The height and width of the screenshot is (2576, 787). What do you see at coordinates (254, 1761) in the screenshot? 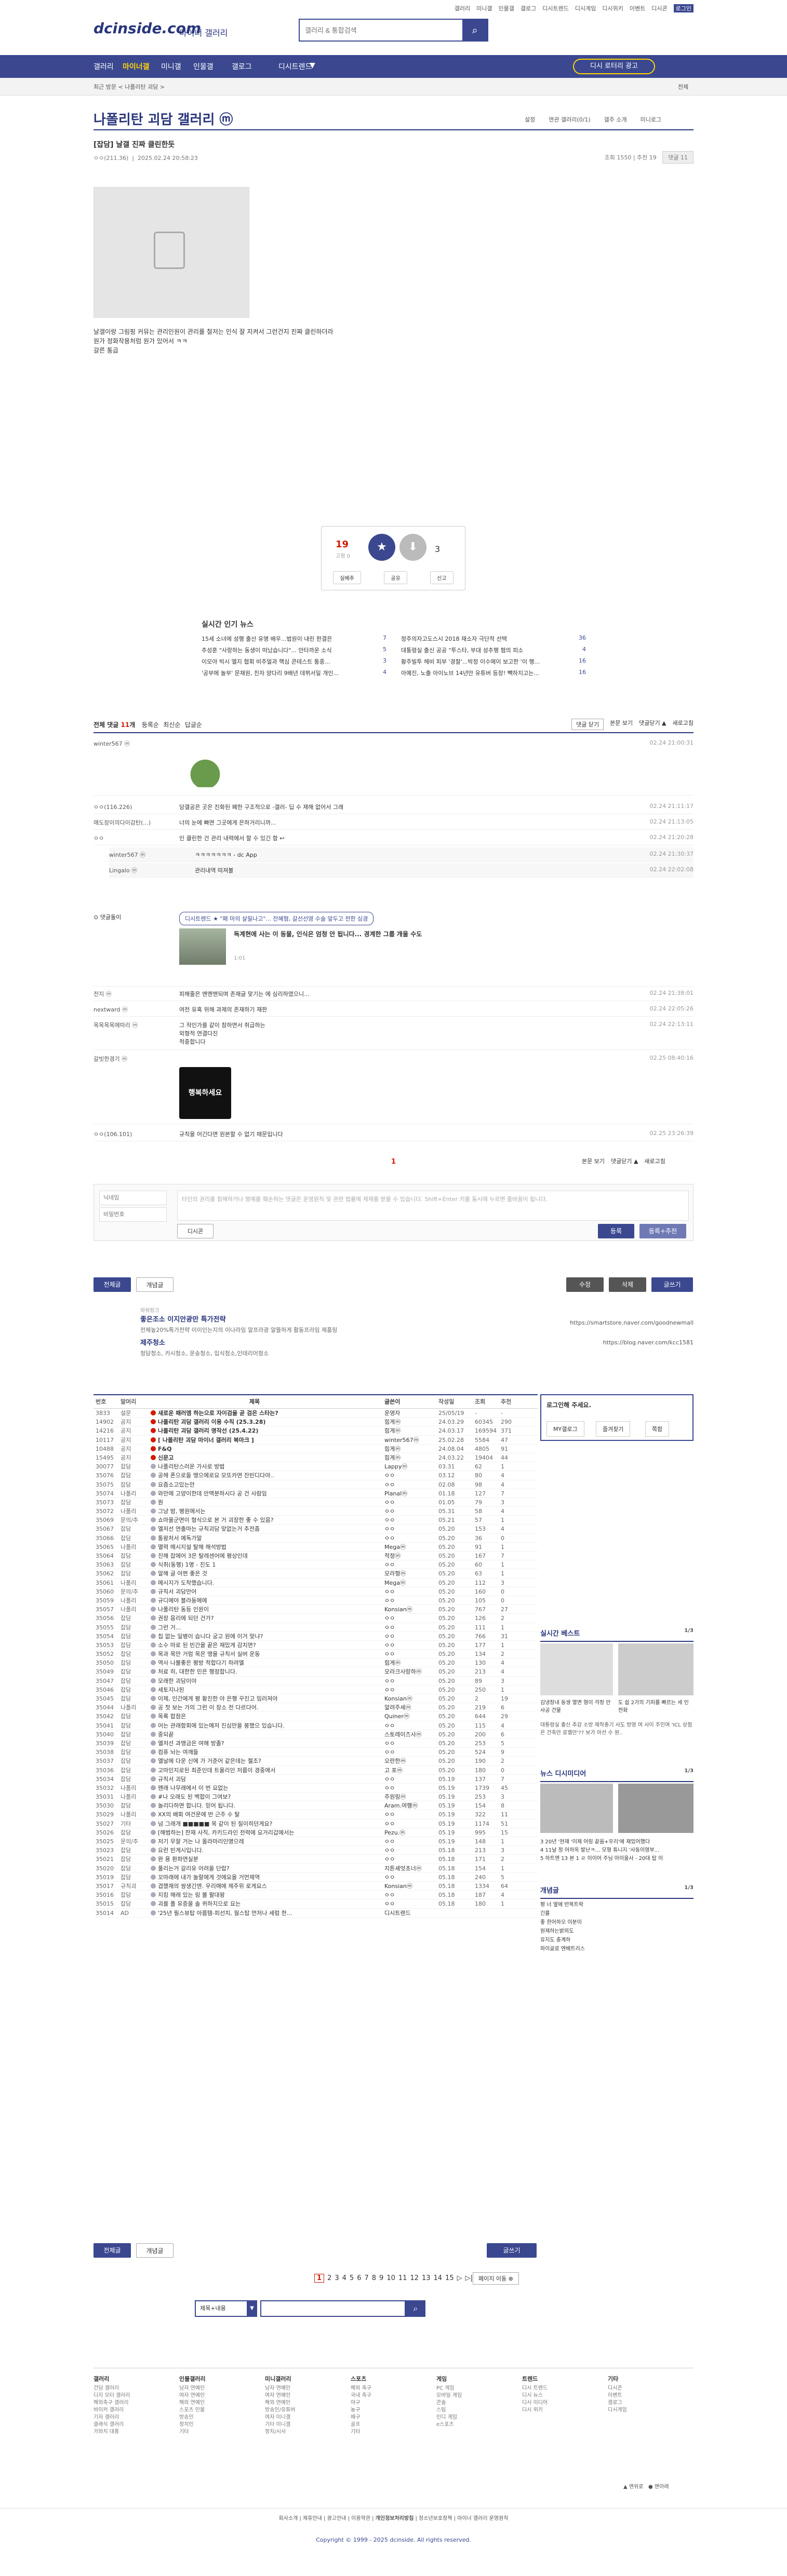
I see `row-title: 엘날에 다운 신에 가 거준어 같은데는 젤조?` at bounding box center [254, 1761].